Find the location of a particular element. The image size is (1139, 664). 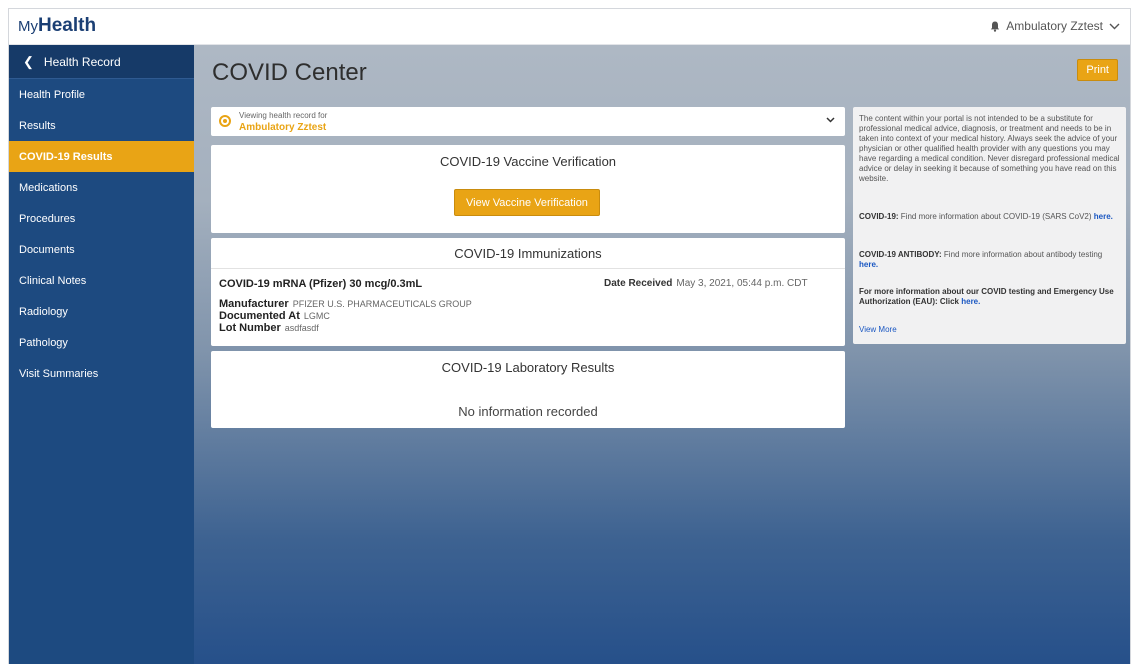

user-circle-icon is located at coordinates (225, 121).